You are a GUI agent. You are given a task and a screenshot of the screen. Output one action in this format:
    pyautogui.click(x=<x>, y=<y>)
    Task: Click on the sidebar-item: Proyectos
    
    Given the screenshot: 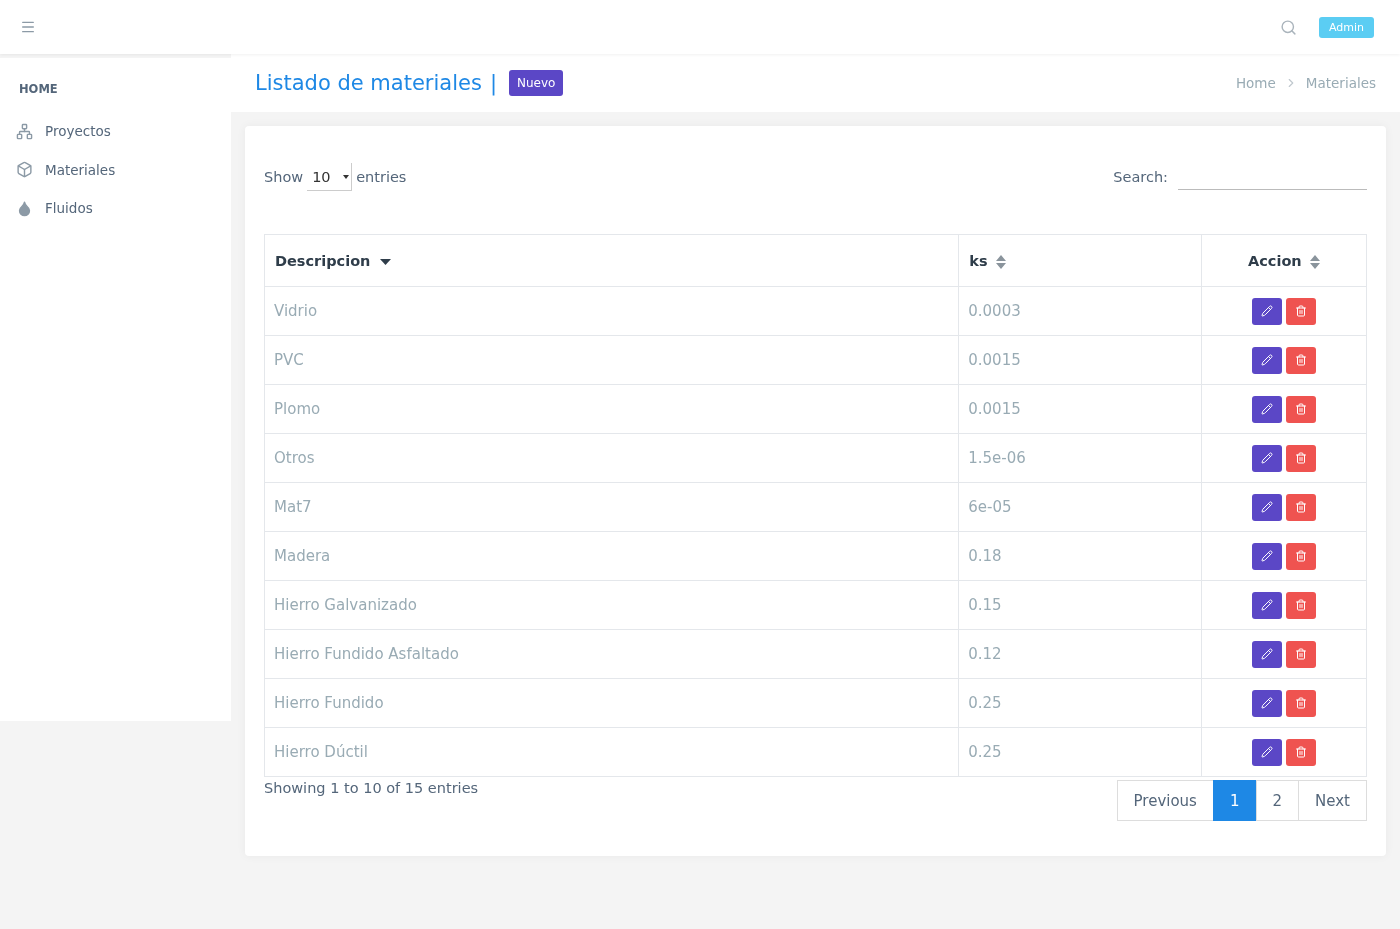 What is the action you would take?
    pyautogui.click(x=115, y=131)
    